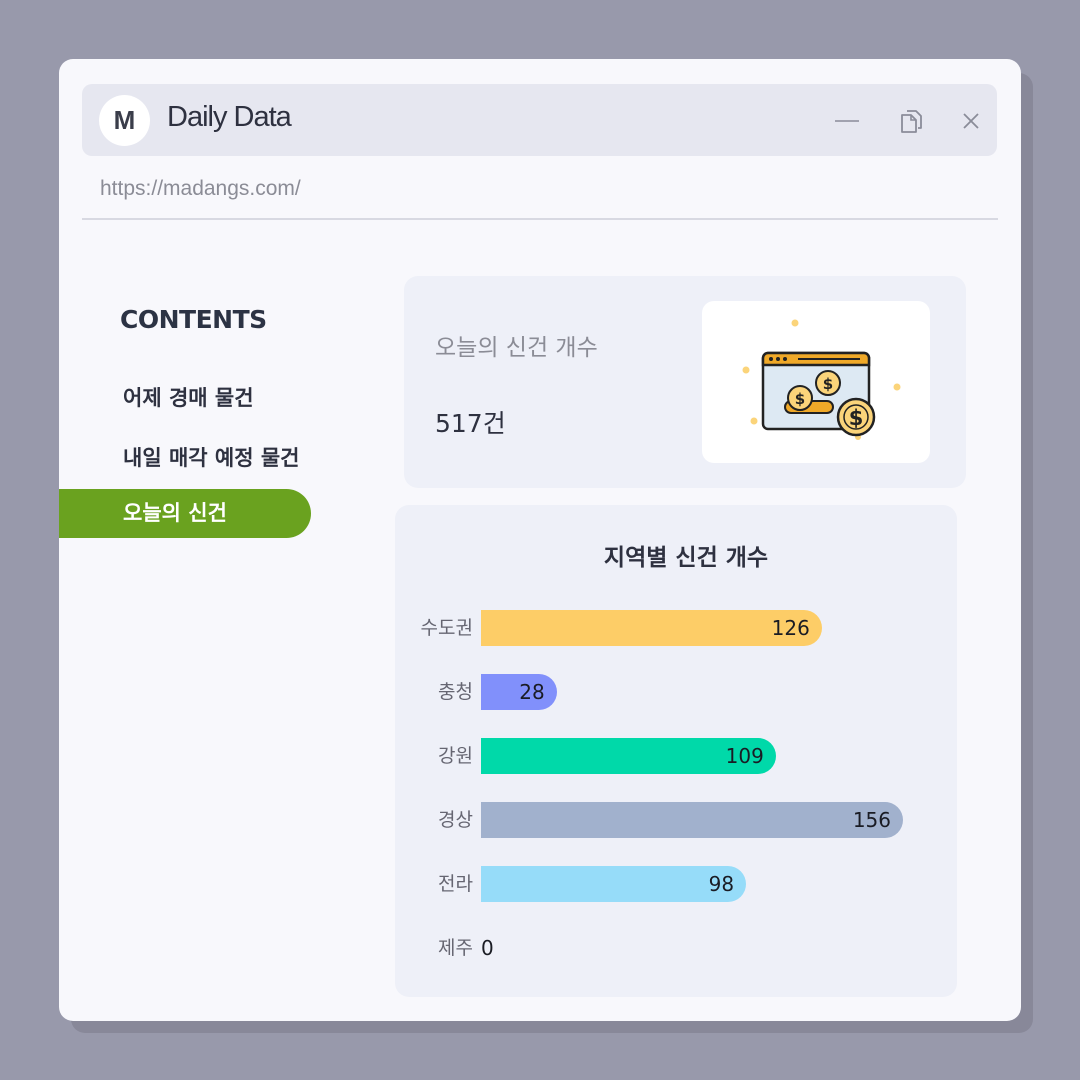 The image size is (1080, 1080). I want to click on restore-button, so click(911, 121).